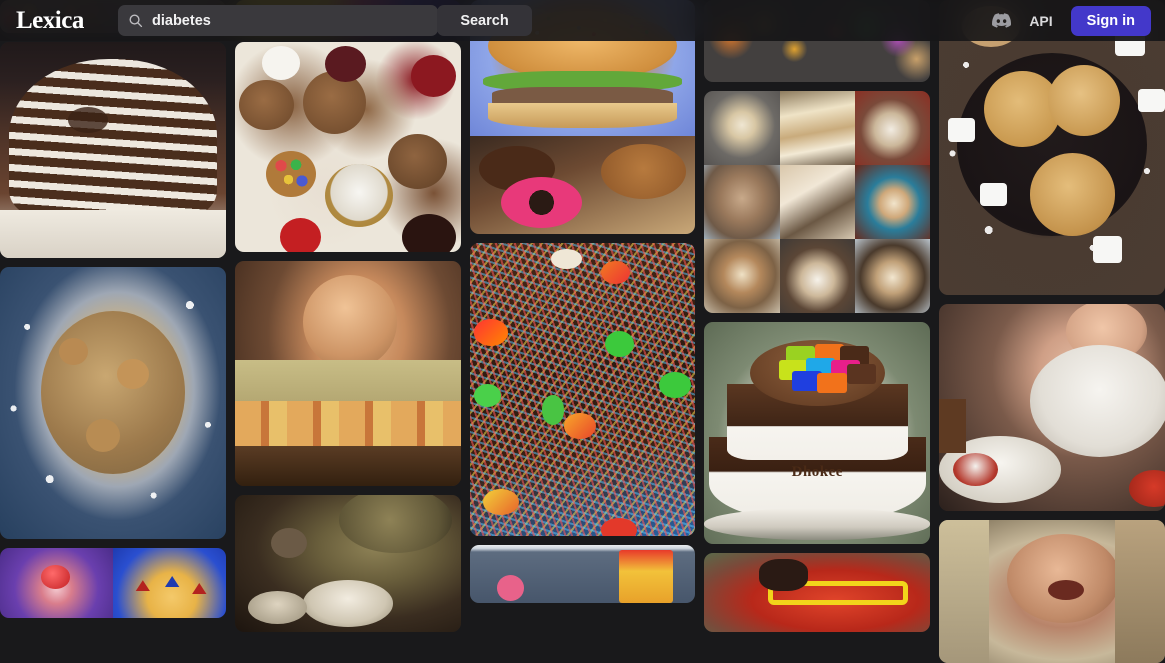 The image size is (1165, 663). Describe the element at coordinates (817, 433) in the screenshot. I see `result-image-chocolate-cake: Dhokee` at that location.